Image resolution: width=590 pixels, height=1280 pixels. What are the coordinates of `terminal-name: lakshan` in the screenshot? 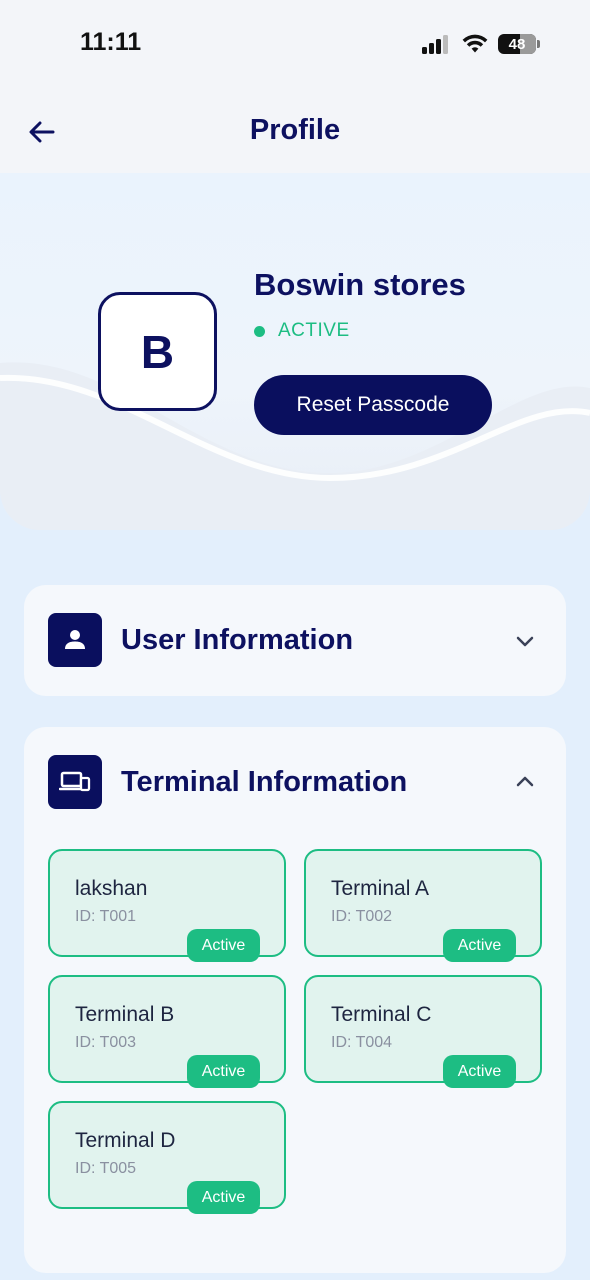 It's located at (111, 888).